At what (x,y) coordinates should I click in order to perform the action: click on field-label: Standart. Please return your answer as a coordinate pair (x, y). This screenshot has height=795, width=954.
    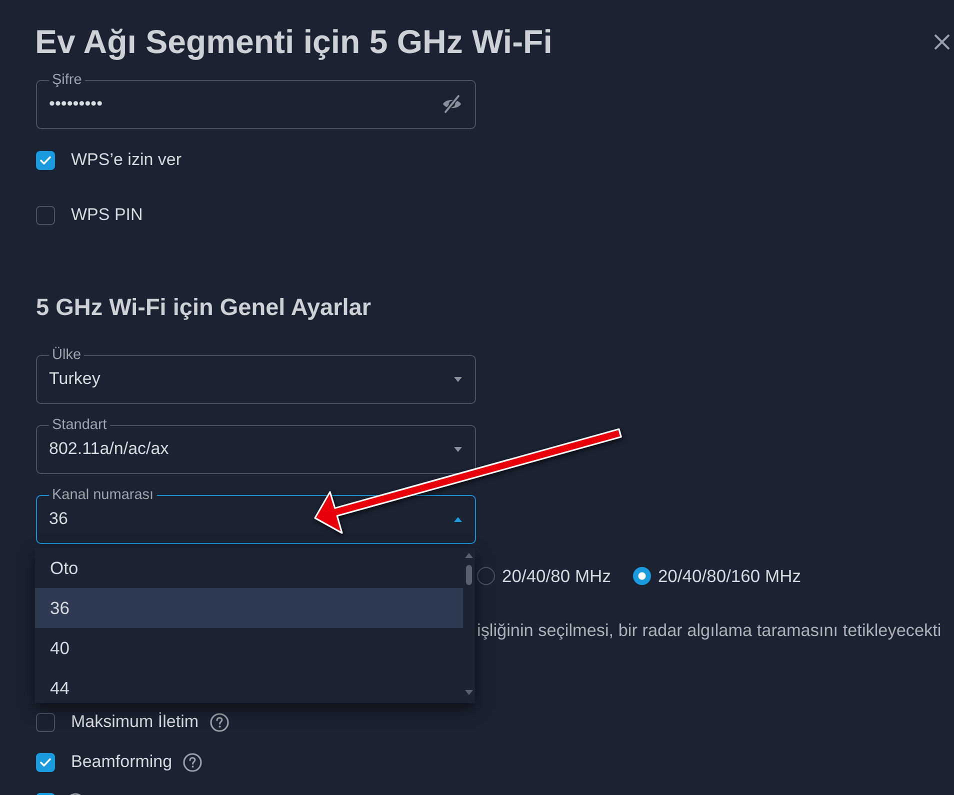
    Looking at the image, I should click on (79, 425).